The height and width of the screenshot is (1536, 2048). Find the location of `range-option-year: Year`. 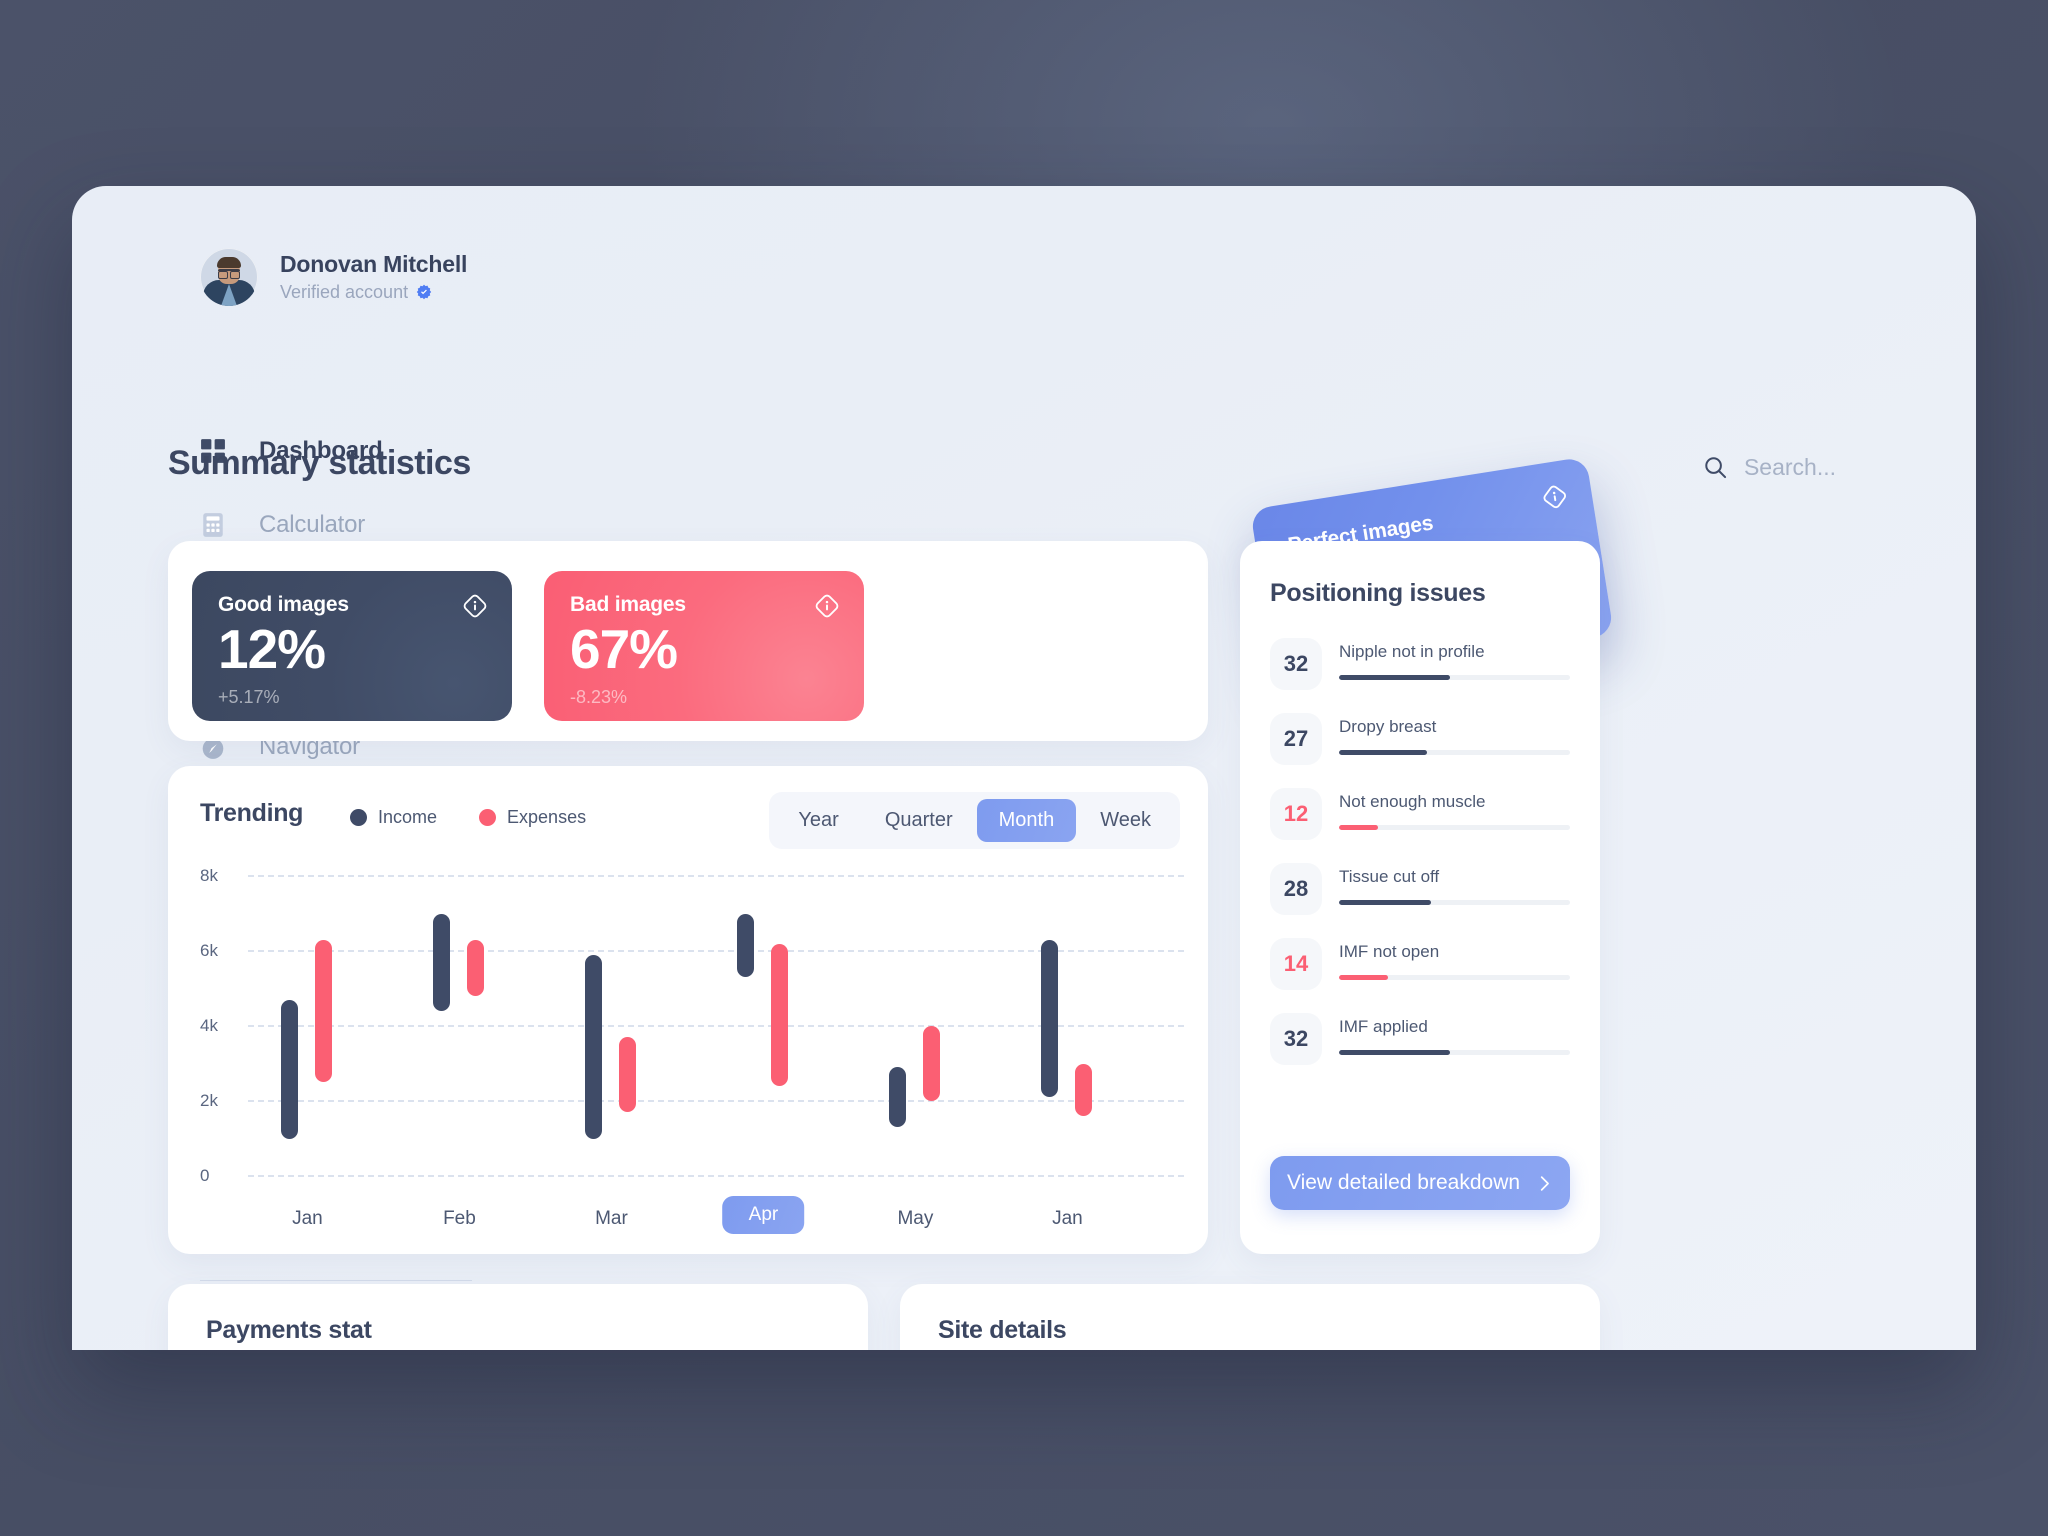

range-option-year: Year is located at coordinates (818, 820).